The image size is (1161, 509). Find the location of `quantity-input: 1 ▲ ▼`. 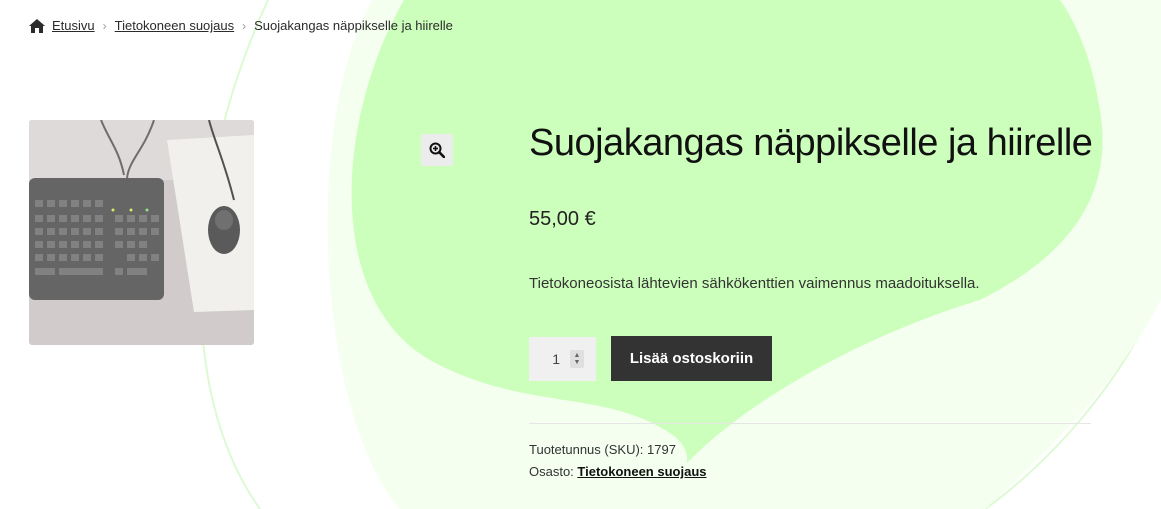

quantity-input: 1 ▲ ▼ is located at coordinates (562, 359).